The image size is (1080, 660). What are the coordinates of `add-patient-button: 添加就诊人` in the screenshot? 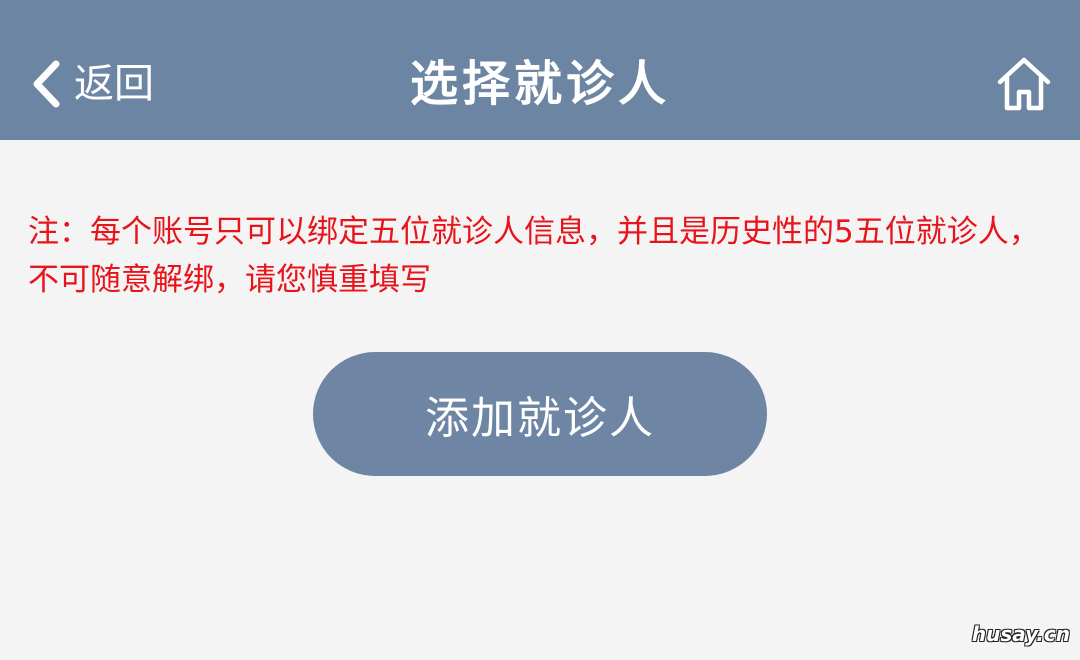 It's located at (540, 414).